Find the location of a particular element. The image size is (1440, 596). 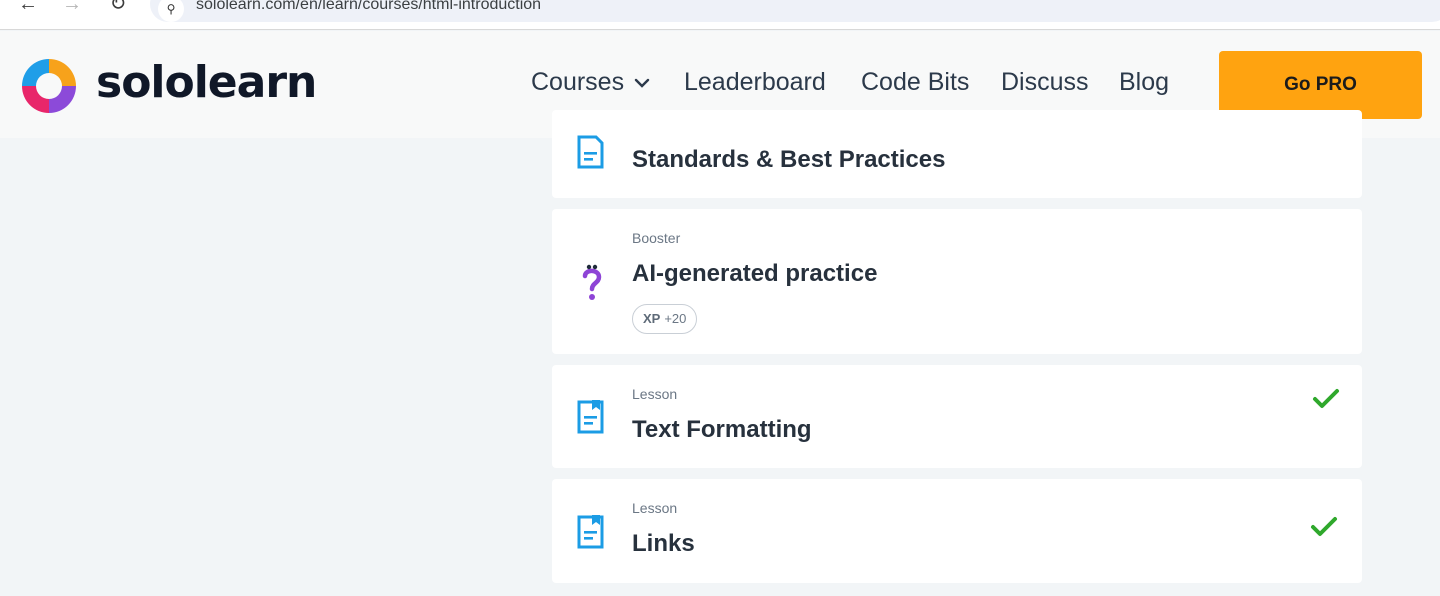

nav-courses: Courses is located at coordinates (590, 82).